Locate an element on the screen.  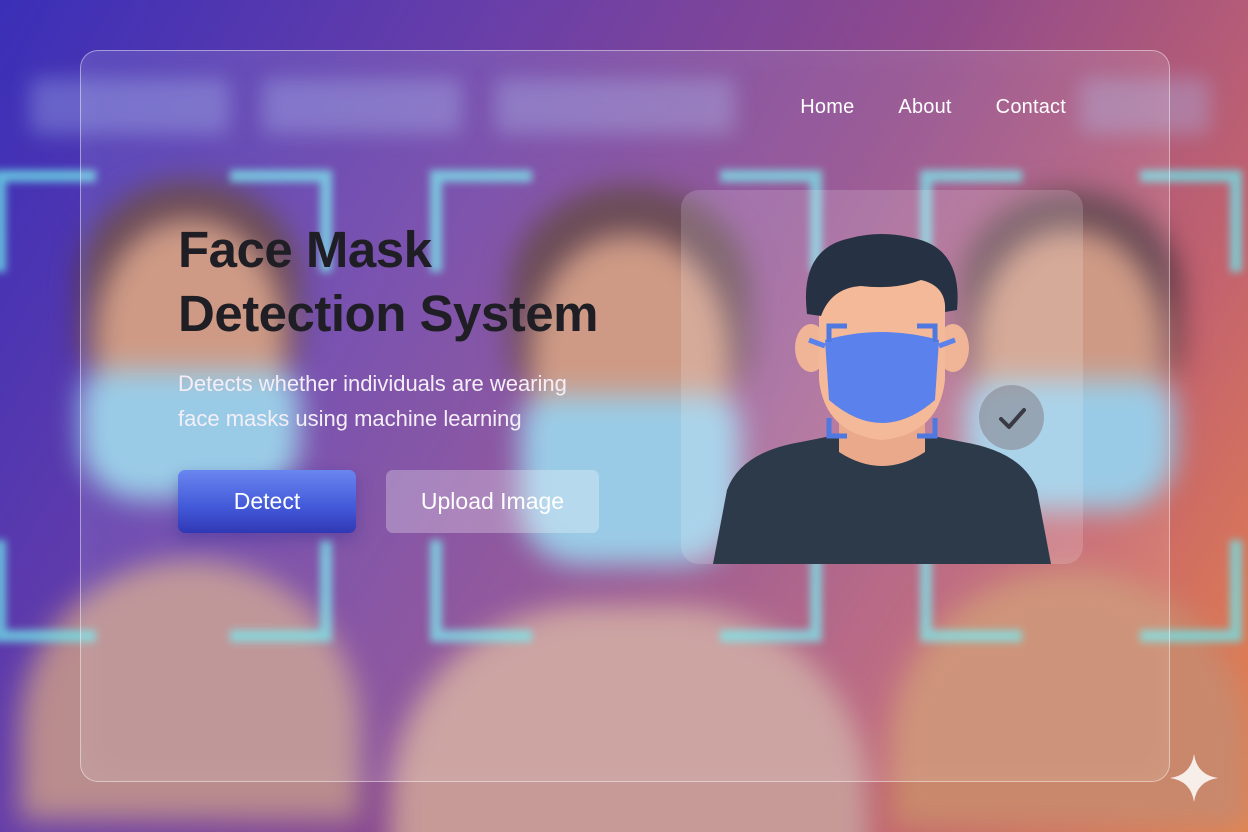
checkmark-icon is located at coordinates (1011, 417).